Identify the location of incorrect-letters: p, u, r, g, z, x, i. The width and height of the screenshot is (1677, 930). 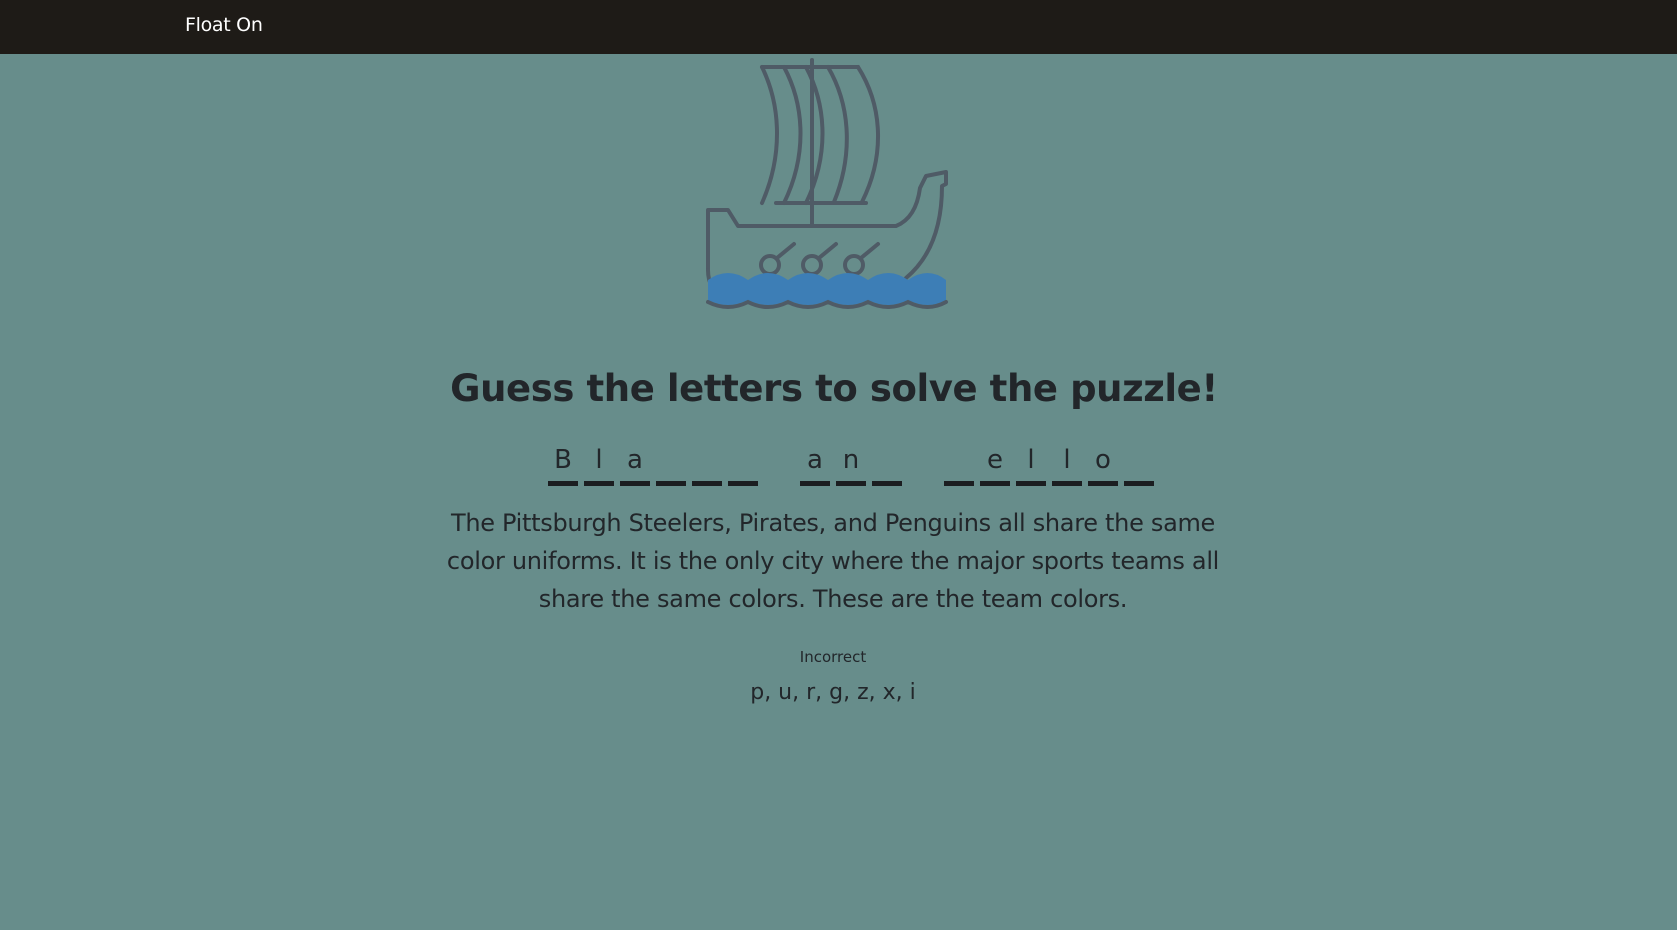
(833, 692).